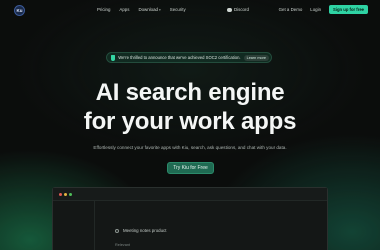 This screenshot has width=380, height=250. I want to click on shield-icon, so click(113, 57).